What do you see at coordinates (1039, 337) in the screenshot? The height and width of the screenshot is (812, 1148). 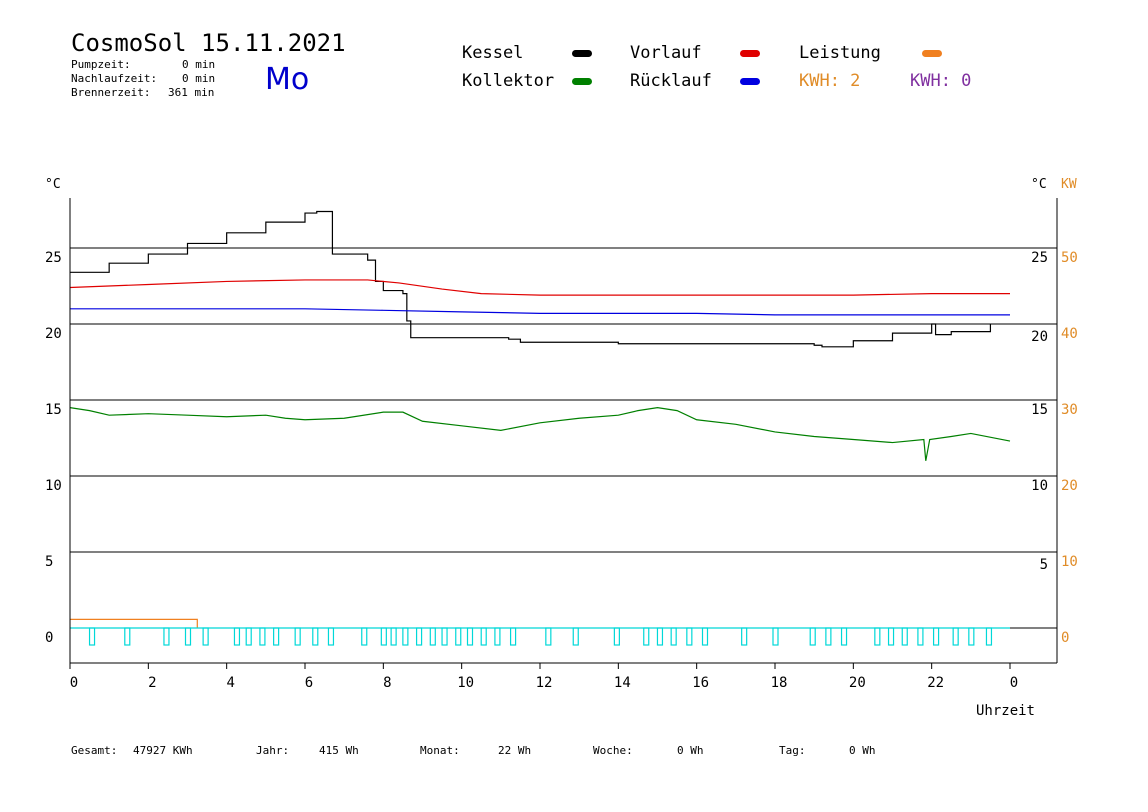 I see `y-right-temp-tick-label: 20` at bounding box center [1039, 337].